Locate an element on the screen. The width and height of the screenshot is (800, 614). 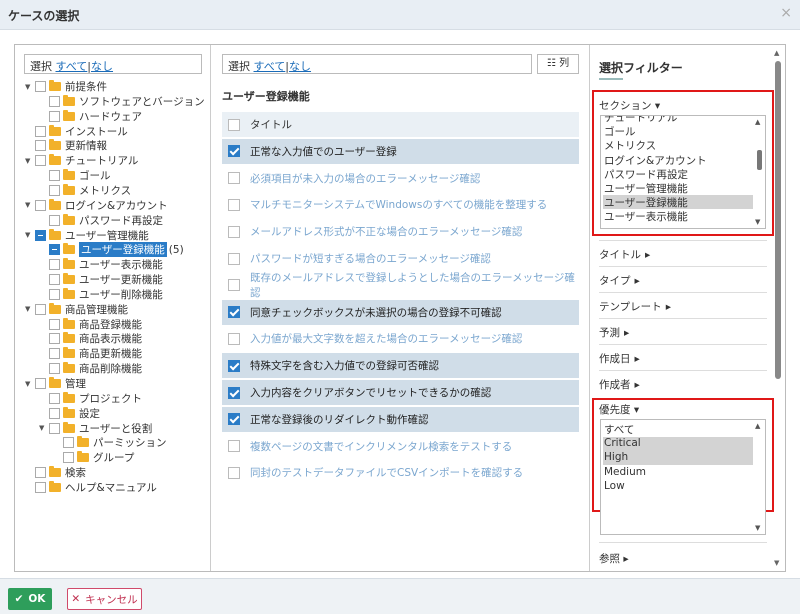
tree-node: ▼ ログイン&アカウント is located at coordinates (96, 205).